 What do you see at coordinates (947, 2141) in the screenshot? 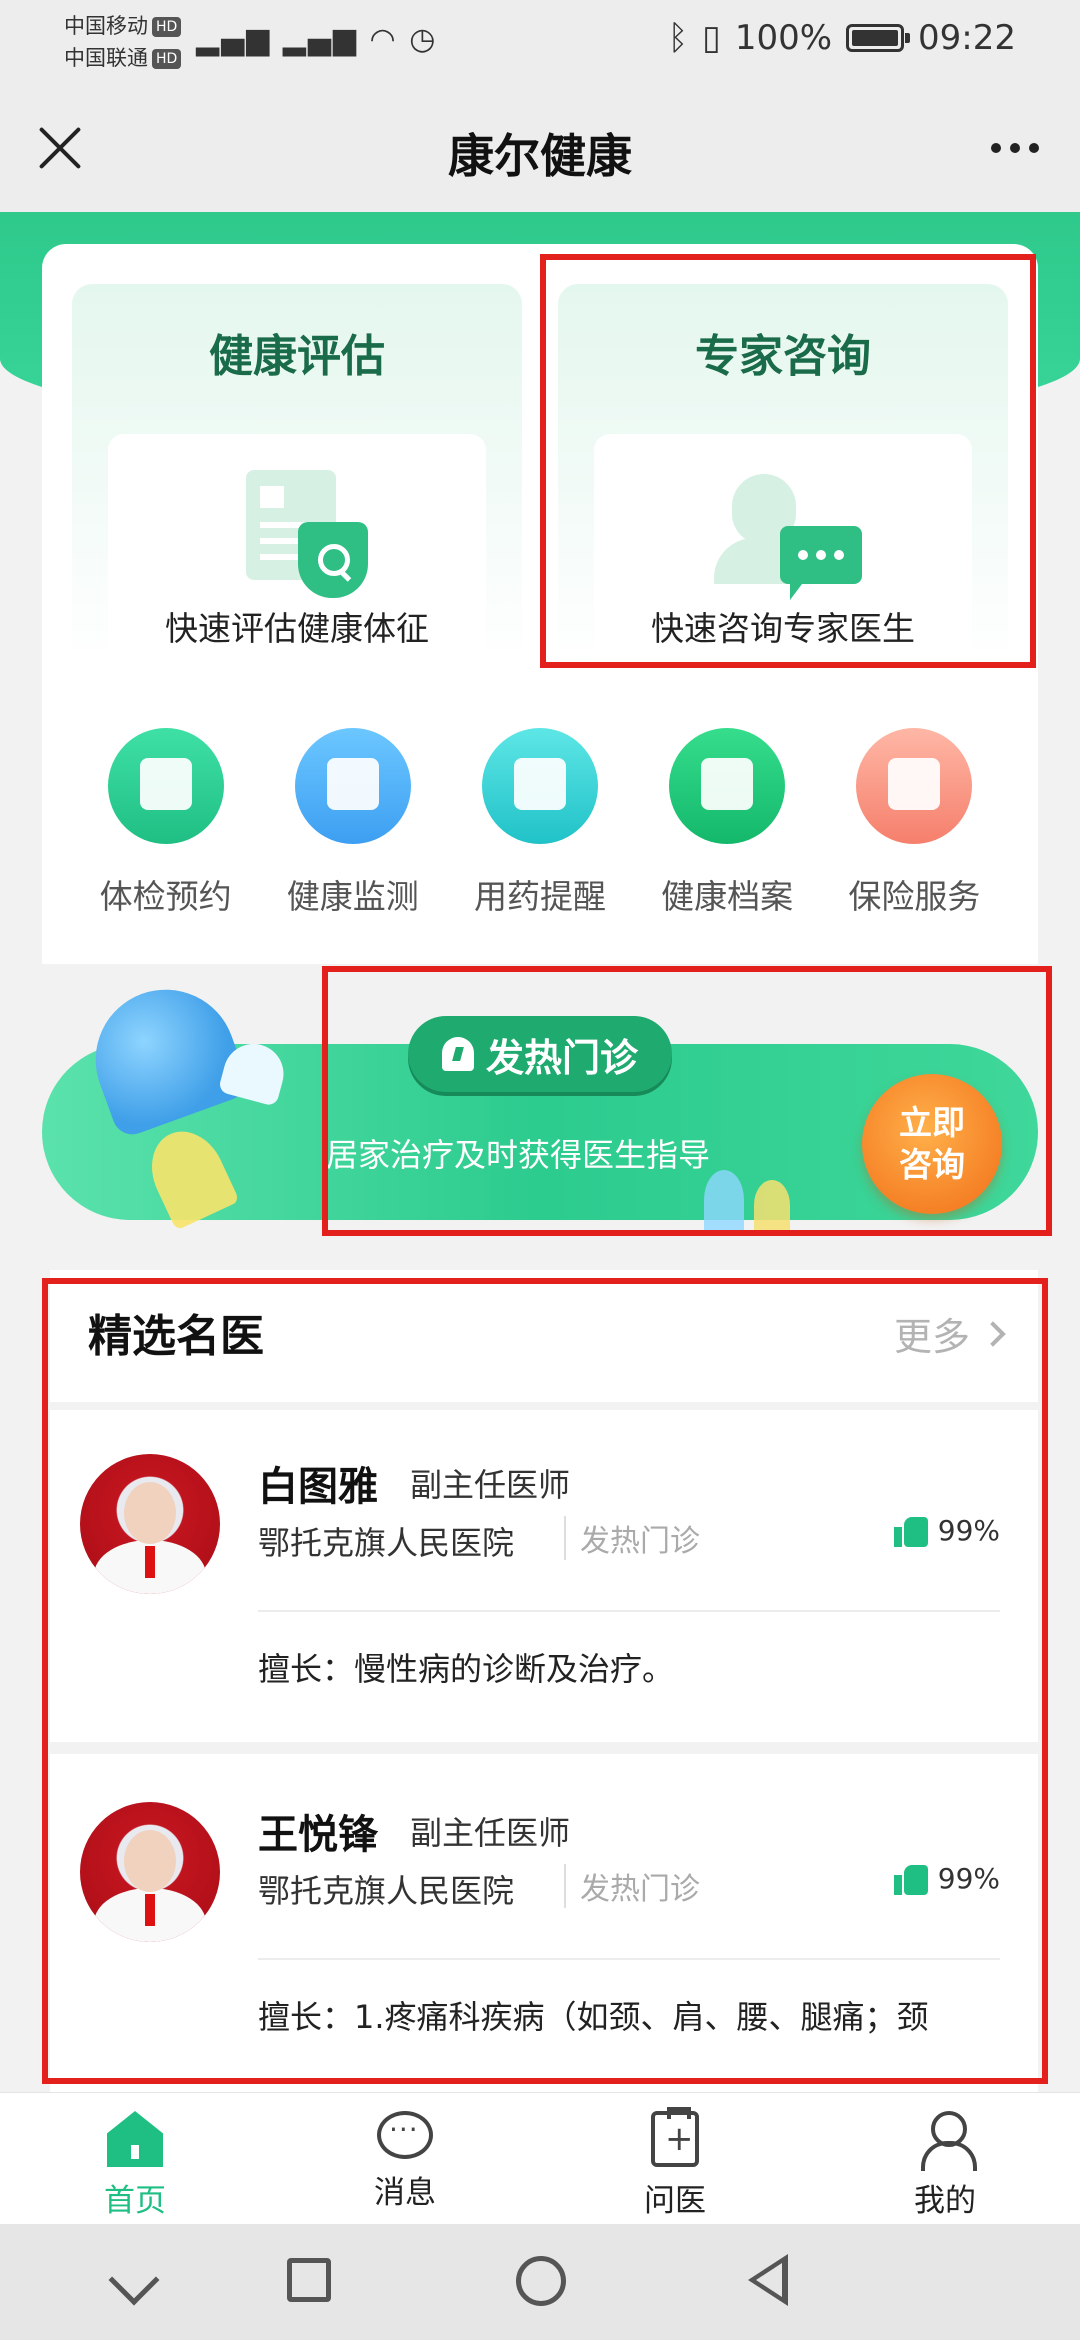
I see `user-icon` at bounding box center [947, 2141].